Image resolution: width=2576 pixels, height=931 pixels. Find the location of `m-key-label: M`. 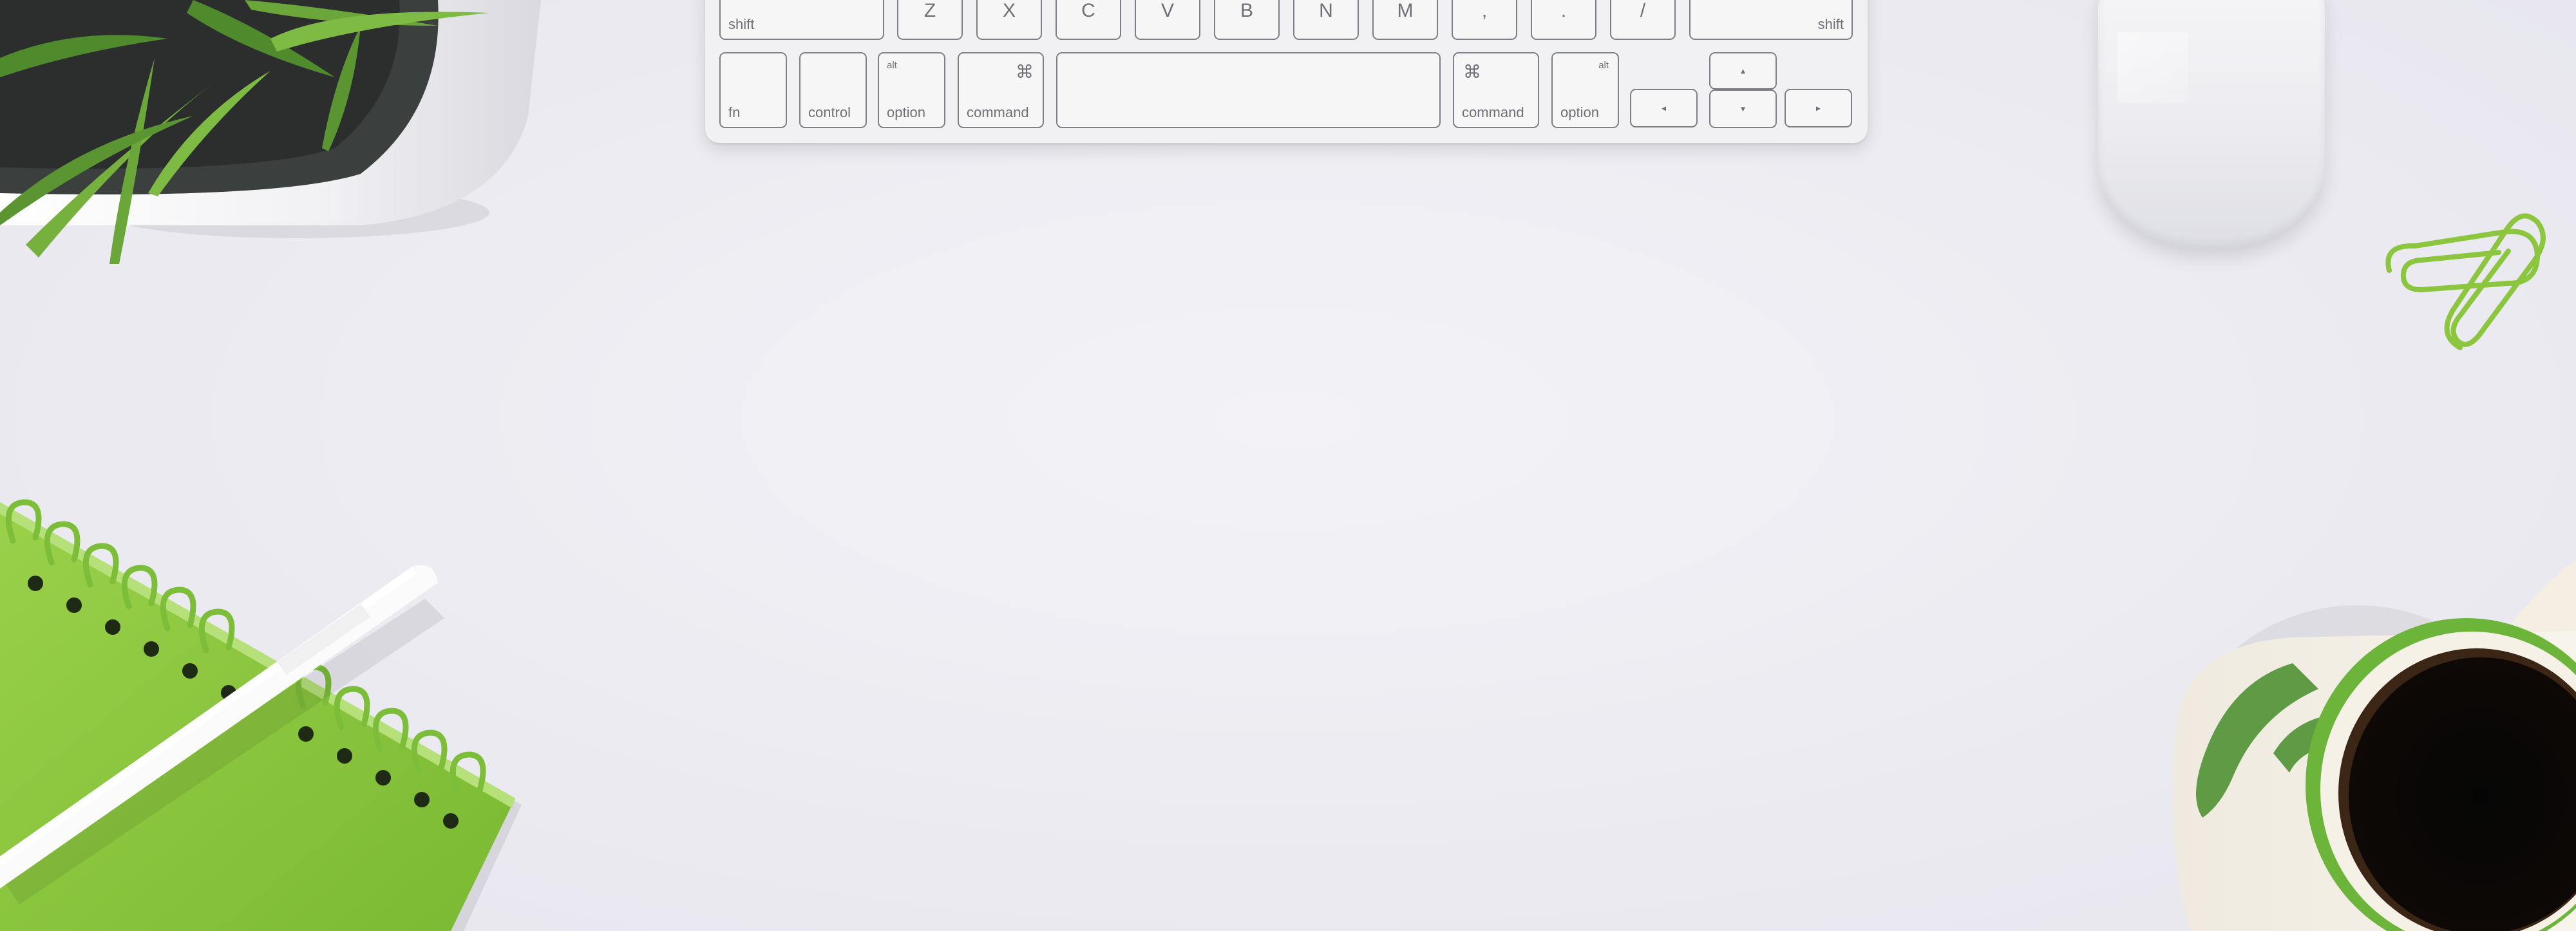

m-key-label: M is located at coordinates (1405, 11).